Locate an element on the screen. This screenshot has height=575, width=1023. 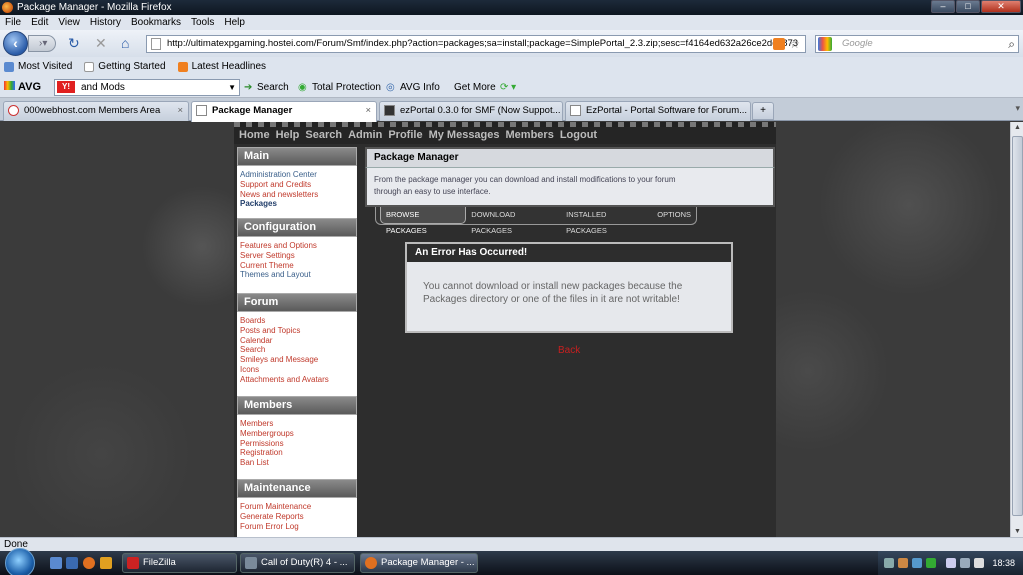
sidebar-item-packages: Packages is located at coordinates (297, 204).